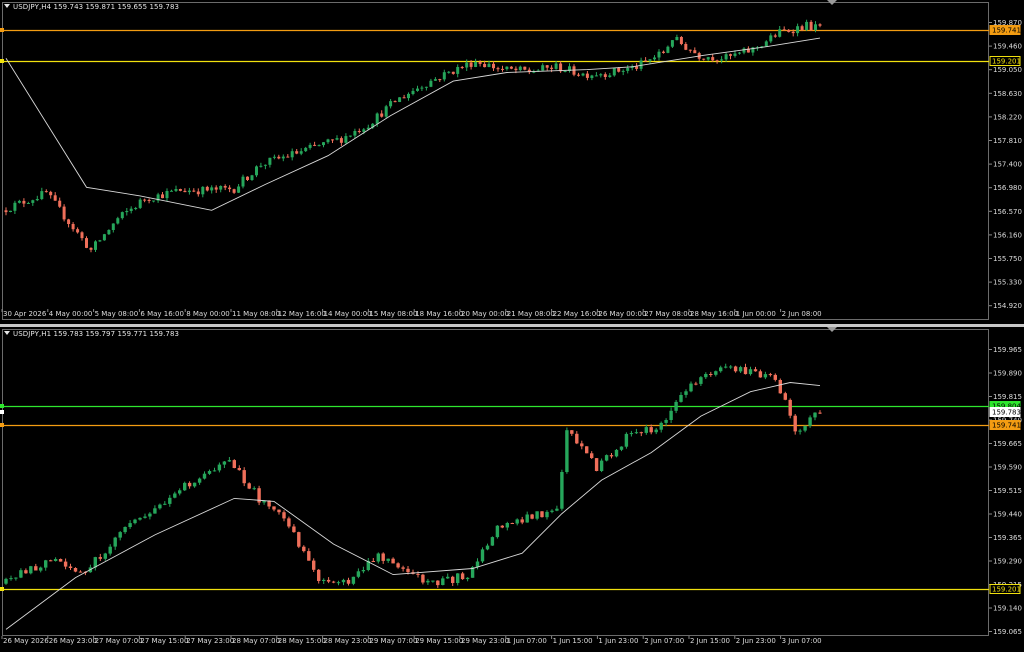 This screenshot has width=1024, height=652. Describe the element at coordinates (210, 641) in the screenshot. I see `time-axis-label: 27 May 23:00` at that location.